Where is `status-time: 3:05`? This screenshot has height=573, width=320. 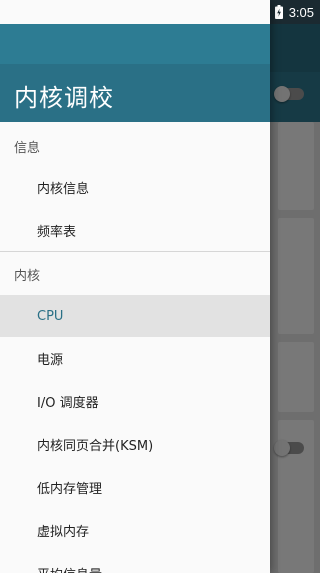
status-time: 3:05 is located at coordinates (301, 12).